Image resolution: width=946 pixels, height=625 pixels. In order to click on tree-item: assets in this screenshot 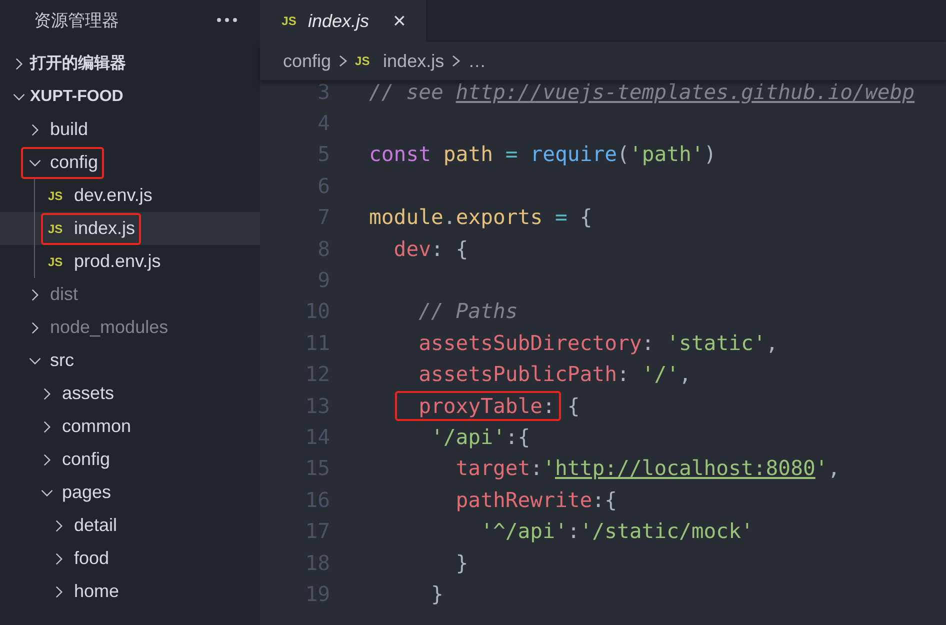, I will do `click(130, 393)`.